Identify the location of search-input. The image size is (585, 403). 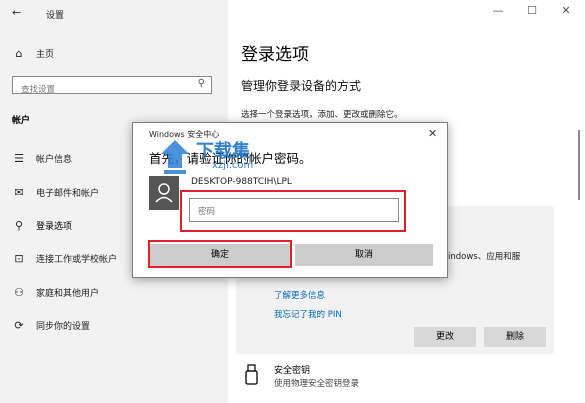
(102, 90).